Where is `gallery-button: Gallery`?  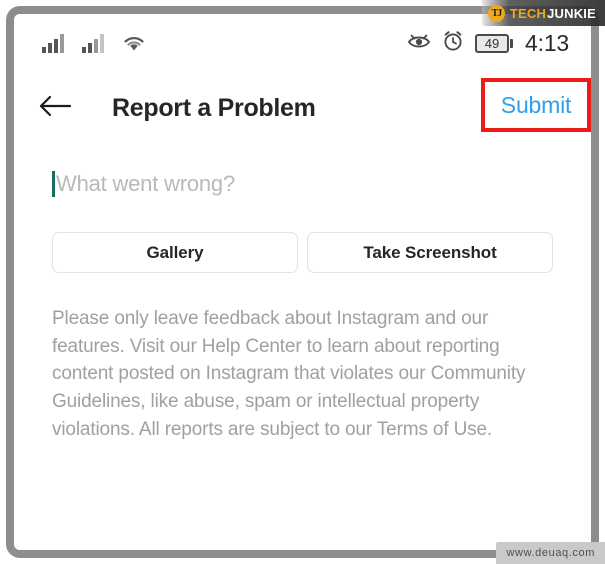
gallery-button: Gallery is located at coordinates (175, 252).